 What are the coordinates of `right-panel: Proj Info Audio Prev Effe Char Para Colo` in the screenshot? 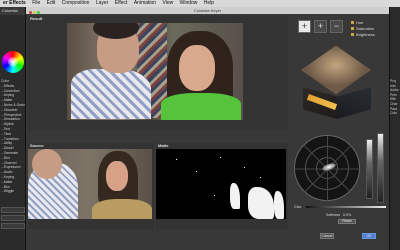 It's located at (394, 128).